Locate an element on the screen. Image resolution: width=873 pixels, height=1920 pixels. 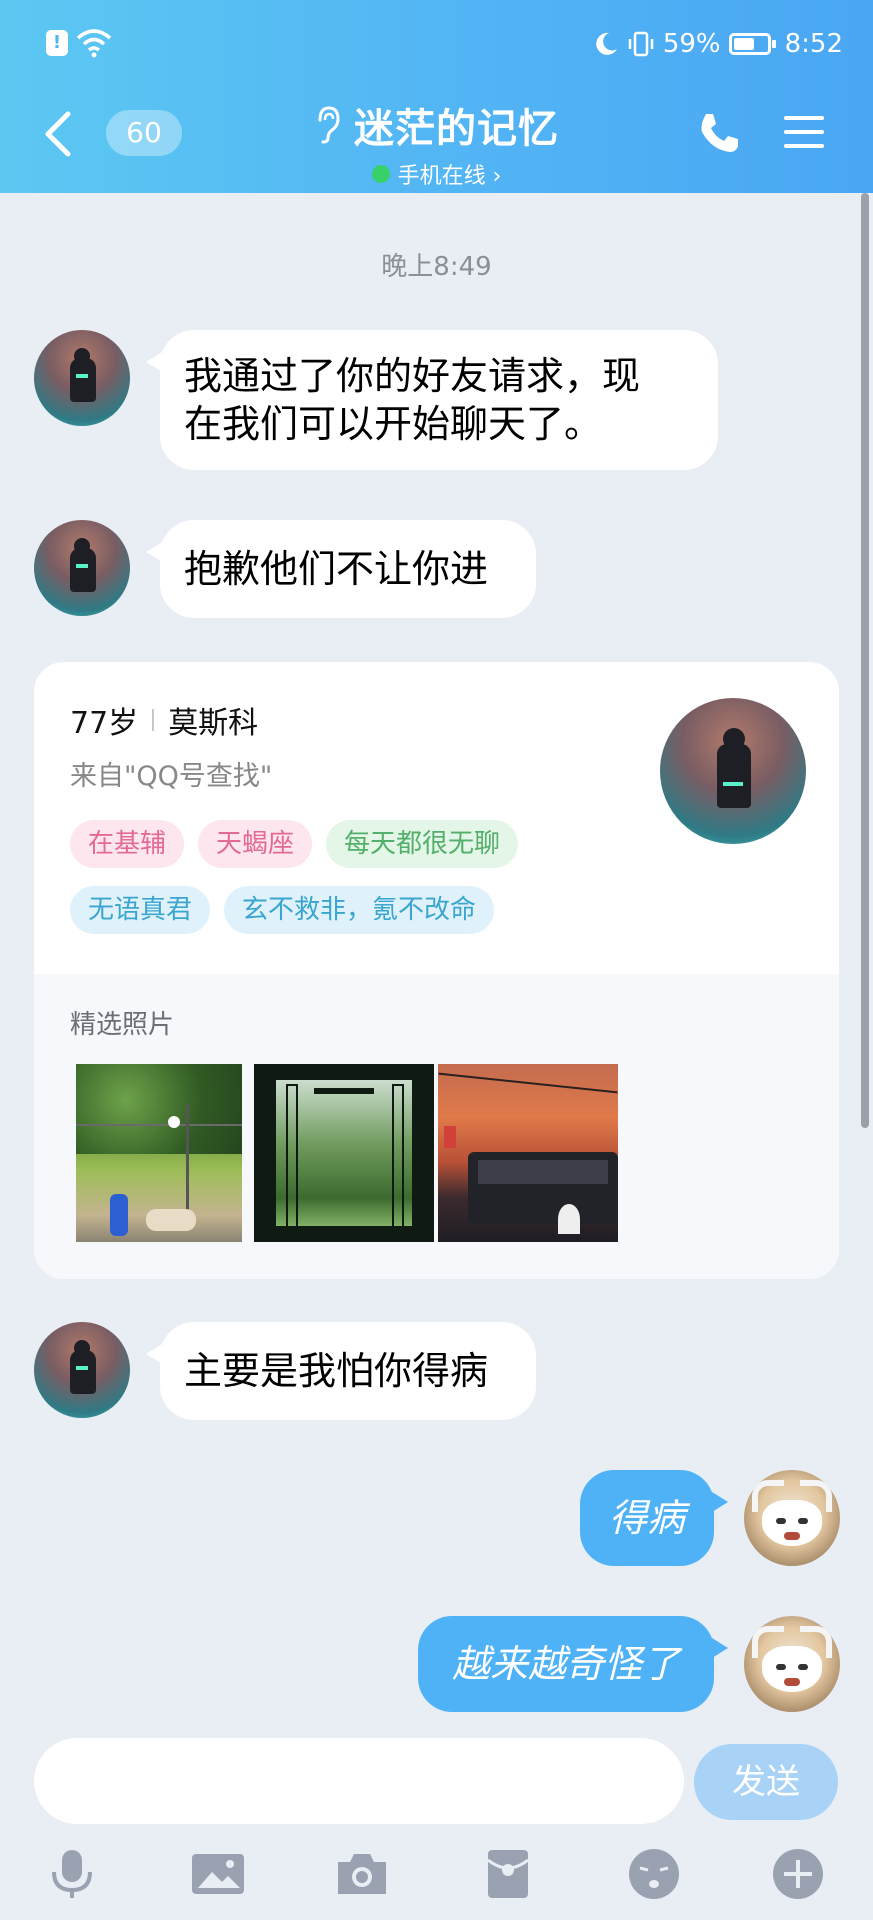
notification-alert-icon: ! is located at coordinates (57, 43).